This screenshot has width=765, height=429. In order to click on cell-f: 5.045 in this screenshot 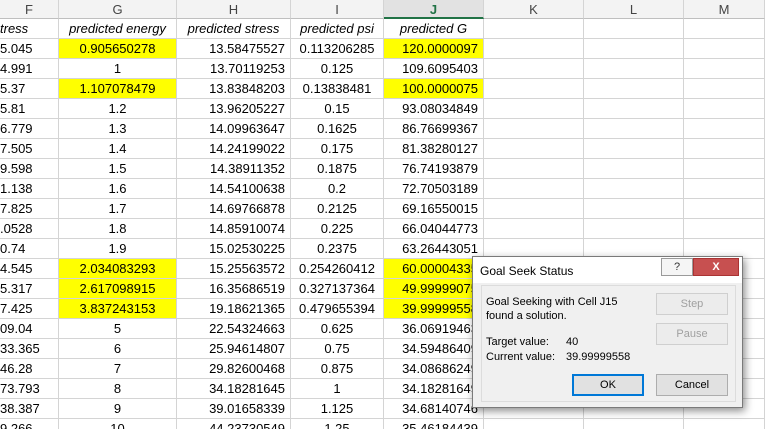, I will do `click(29, 49)`.